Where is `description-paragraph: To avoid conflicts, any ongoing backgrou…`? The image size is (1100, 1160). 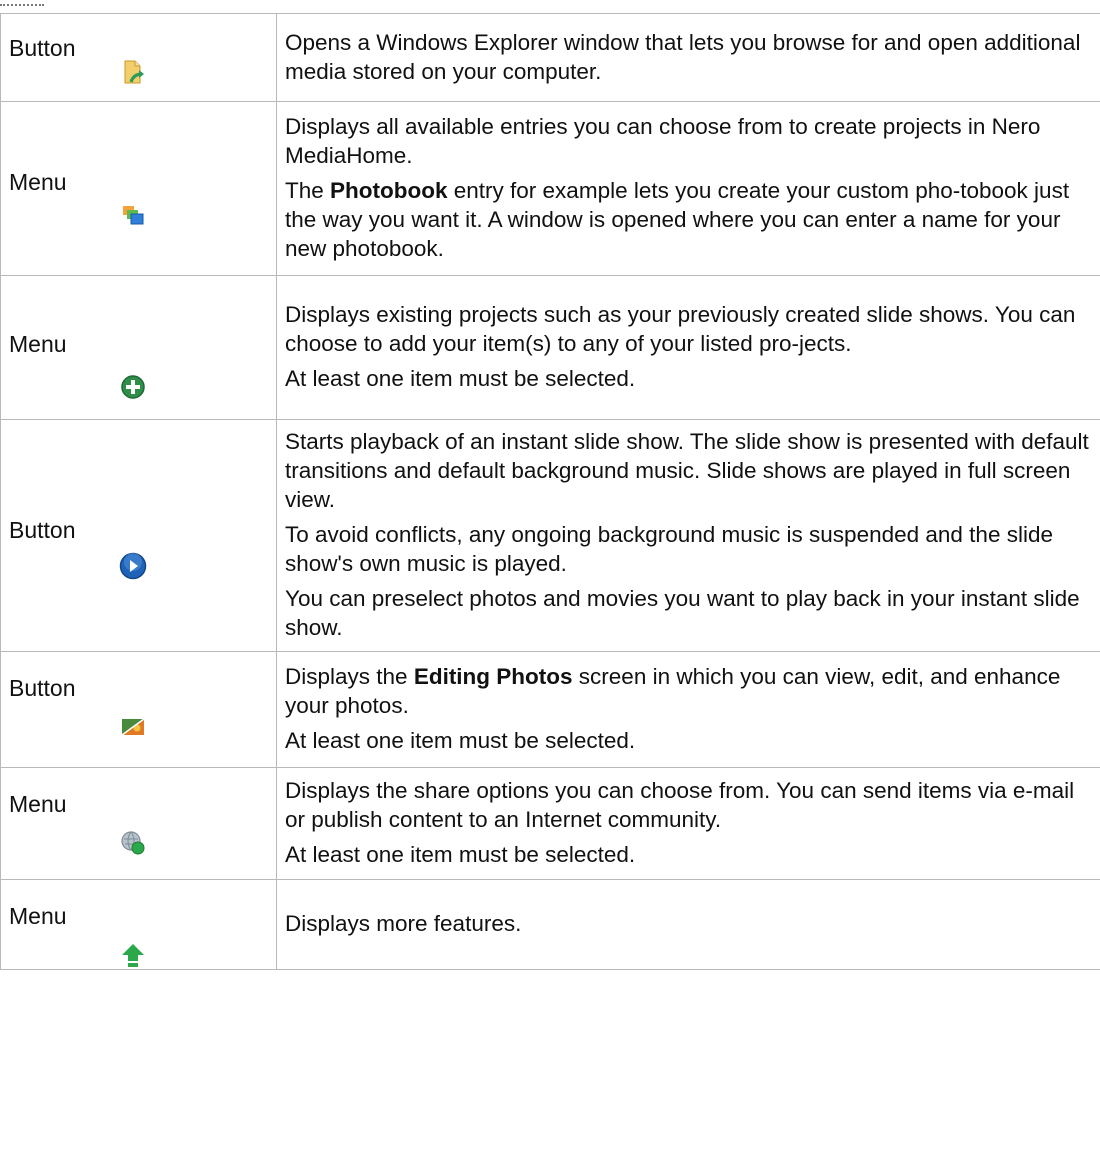
description-paragraph: To avoid conflicts, any ongoing backgrou… is located at coordinates (688, 549).